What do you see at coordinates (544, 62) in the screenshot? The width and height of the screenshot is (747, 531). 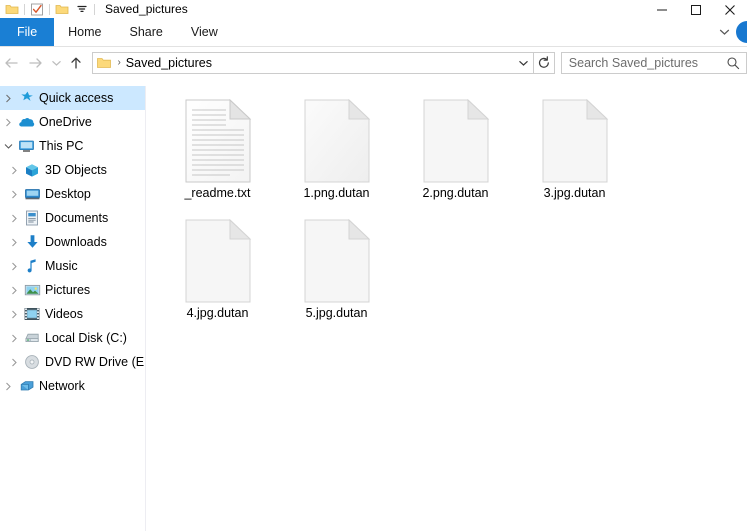 I see `refresh-button` at bounding box center [544, 62].